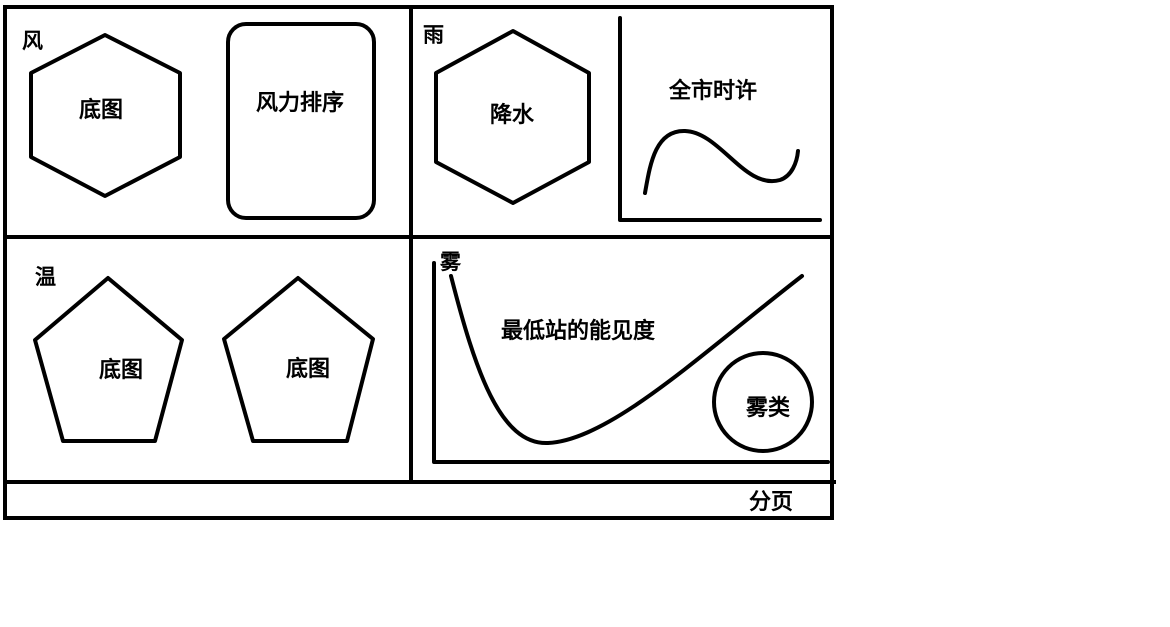 The width and height of the screenshot is (1170, 627). I want to click on rain-panel: 雨 降水 全市时许, so click(622, 119).